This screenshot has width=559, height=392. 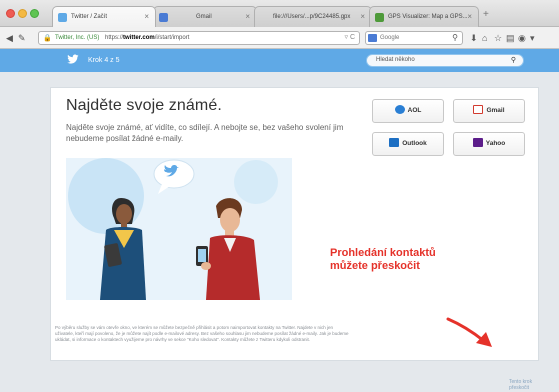 What do you see at coordinates (139, 38) in the screenshot?
I see `url-domain: twitter.com` at bounding box center [139, 38].